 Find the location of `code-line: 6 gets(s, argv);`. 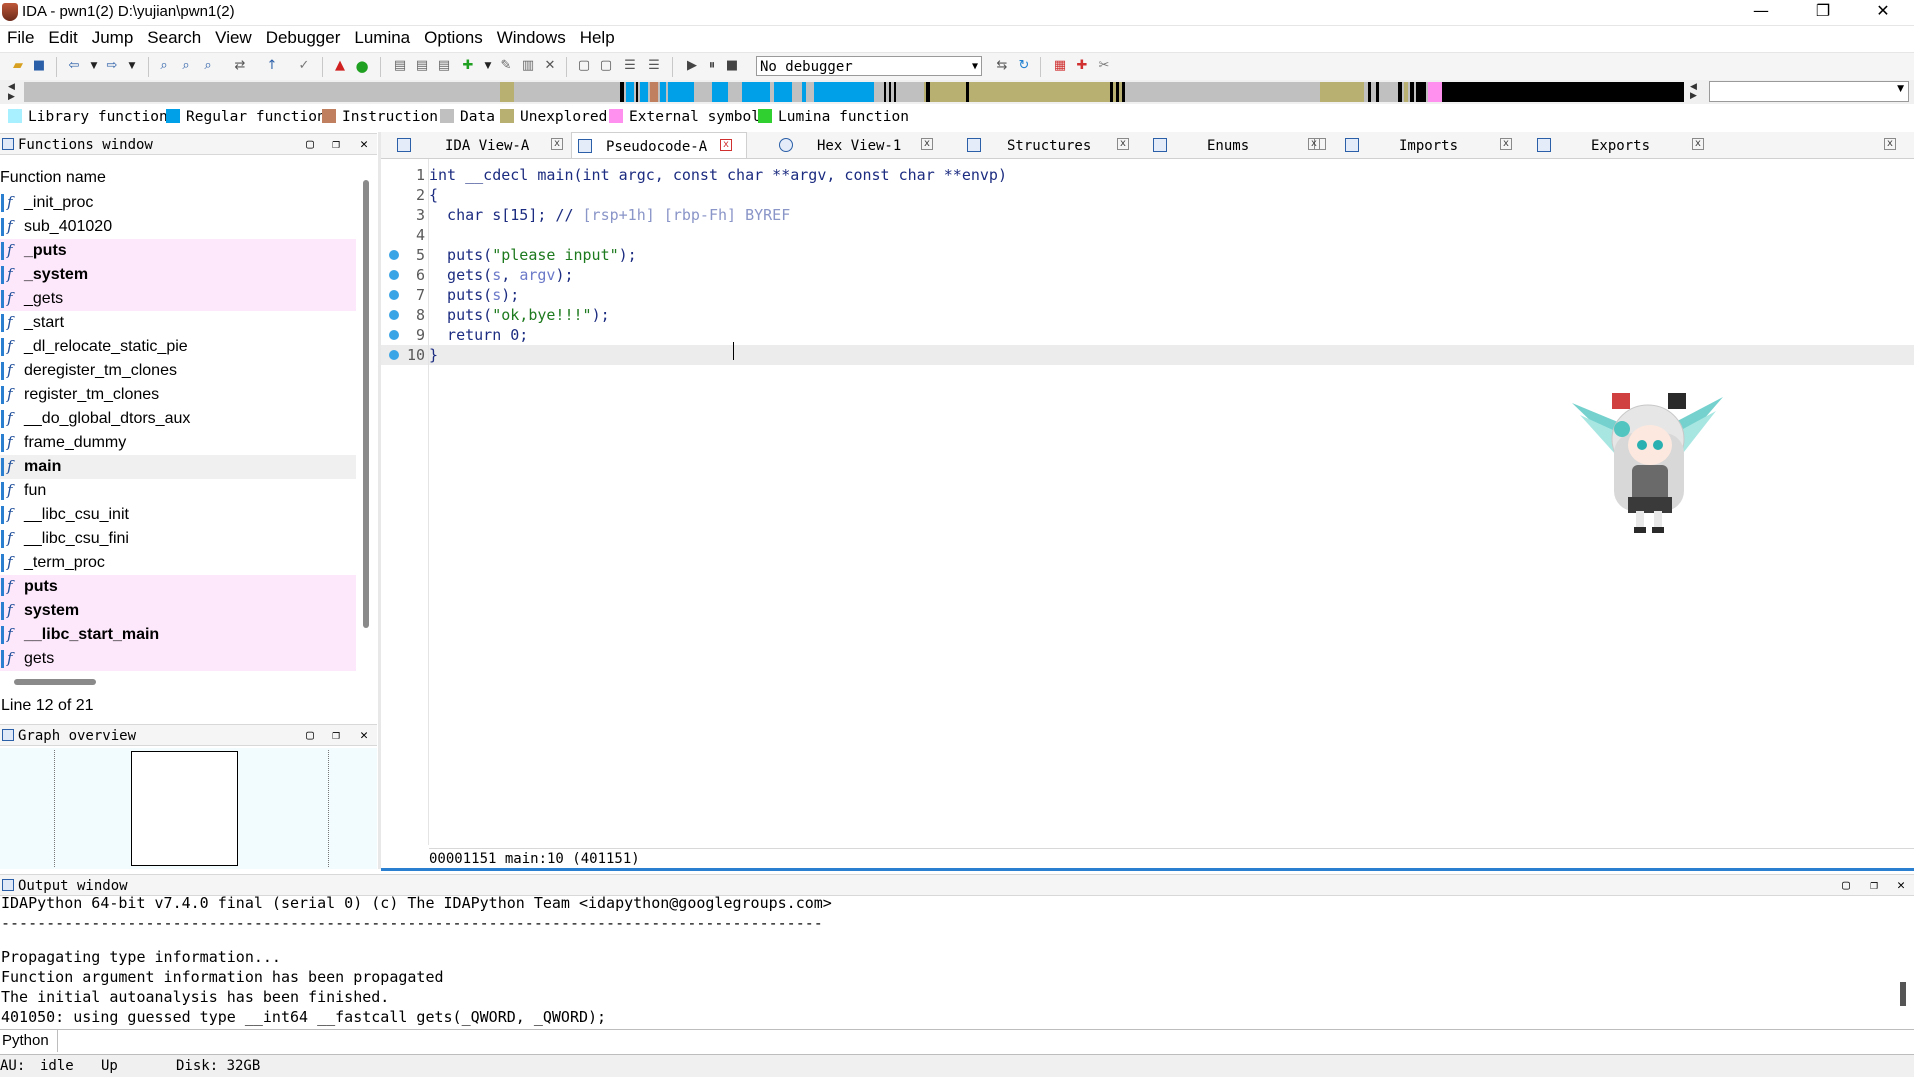

code-line: 6 gets(s, argv); is located at coordinates (1147, 275).